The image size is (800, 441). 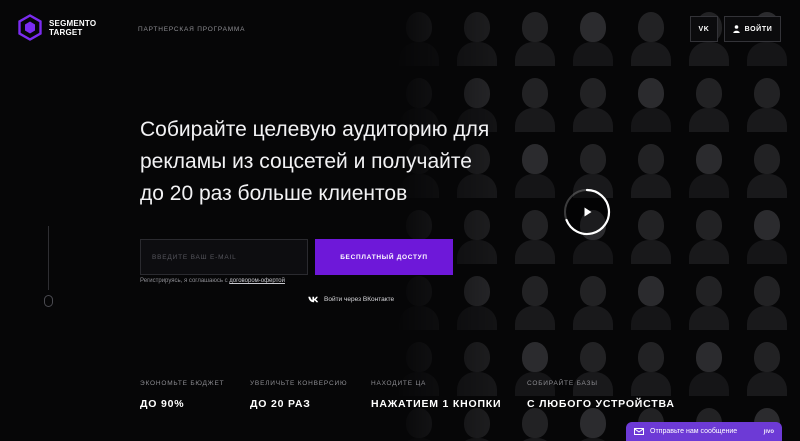 What do you see at coordinates (384, 257) in the screenshot?
I see `free-access-button: БЕСПЛАТНЫЙ ДОСТУП` at bounding box center [384, 257].